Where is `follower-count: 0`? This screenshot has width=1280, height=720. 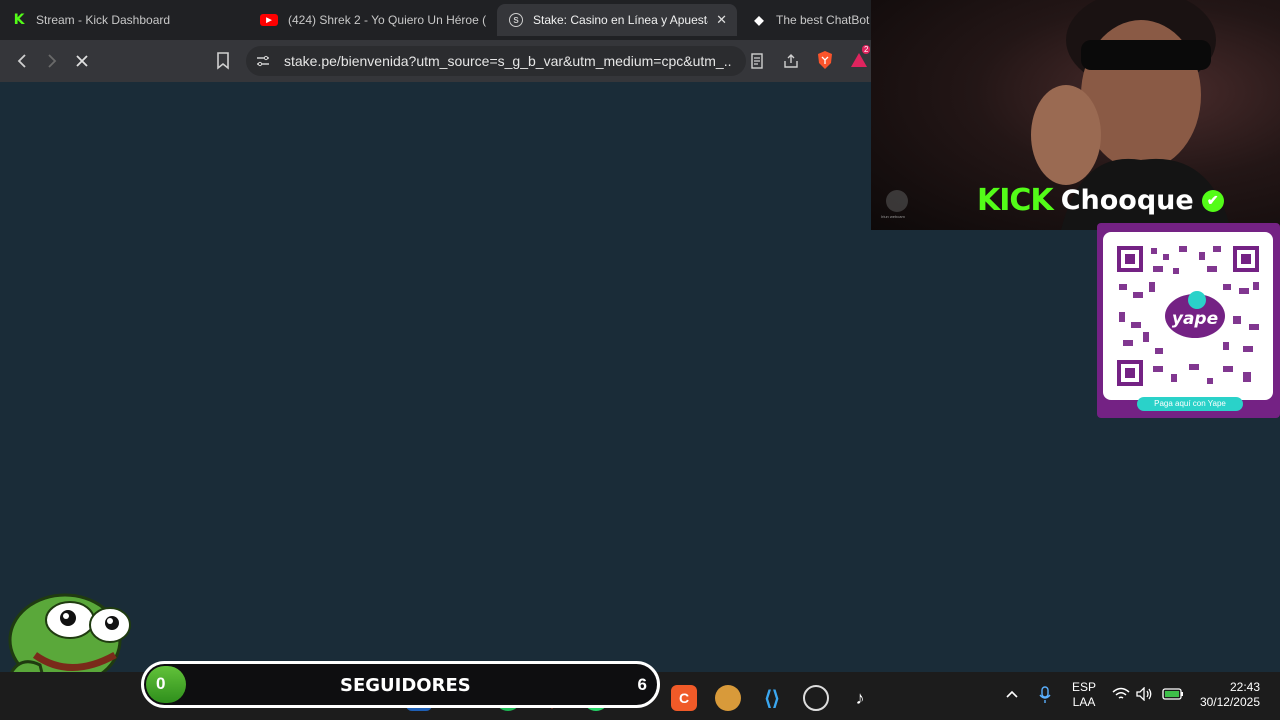
follower-count: 0 is located at coordinates (161, 683).